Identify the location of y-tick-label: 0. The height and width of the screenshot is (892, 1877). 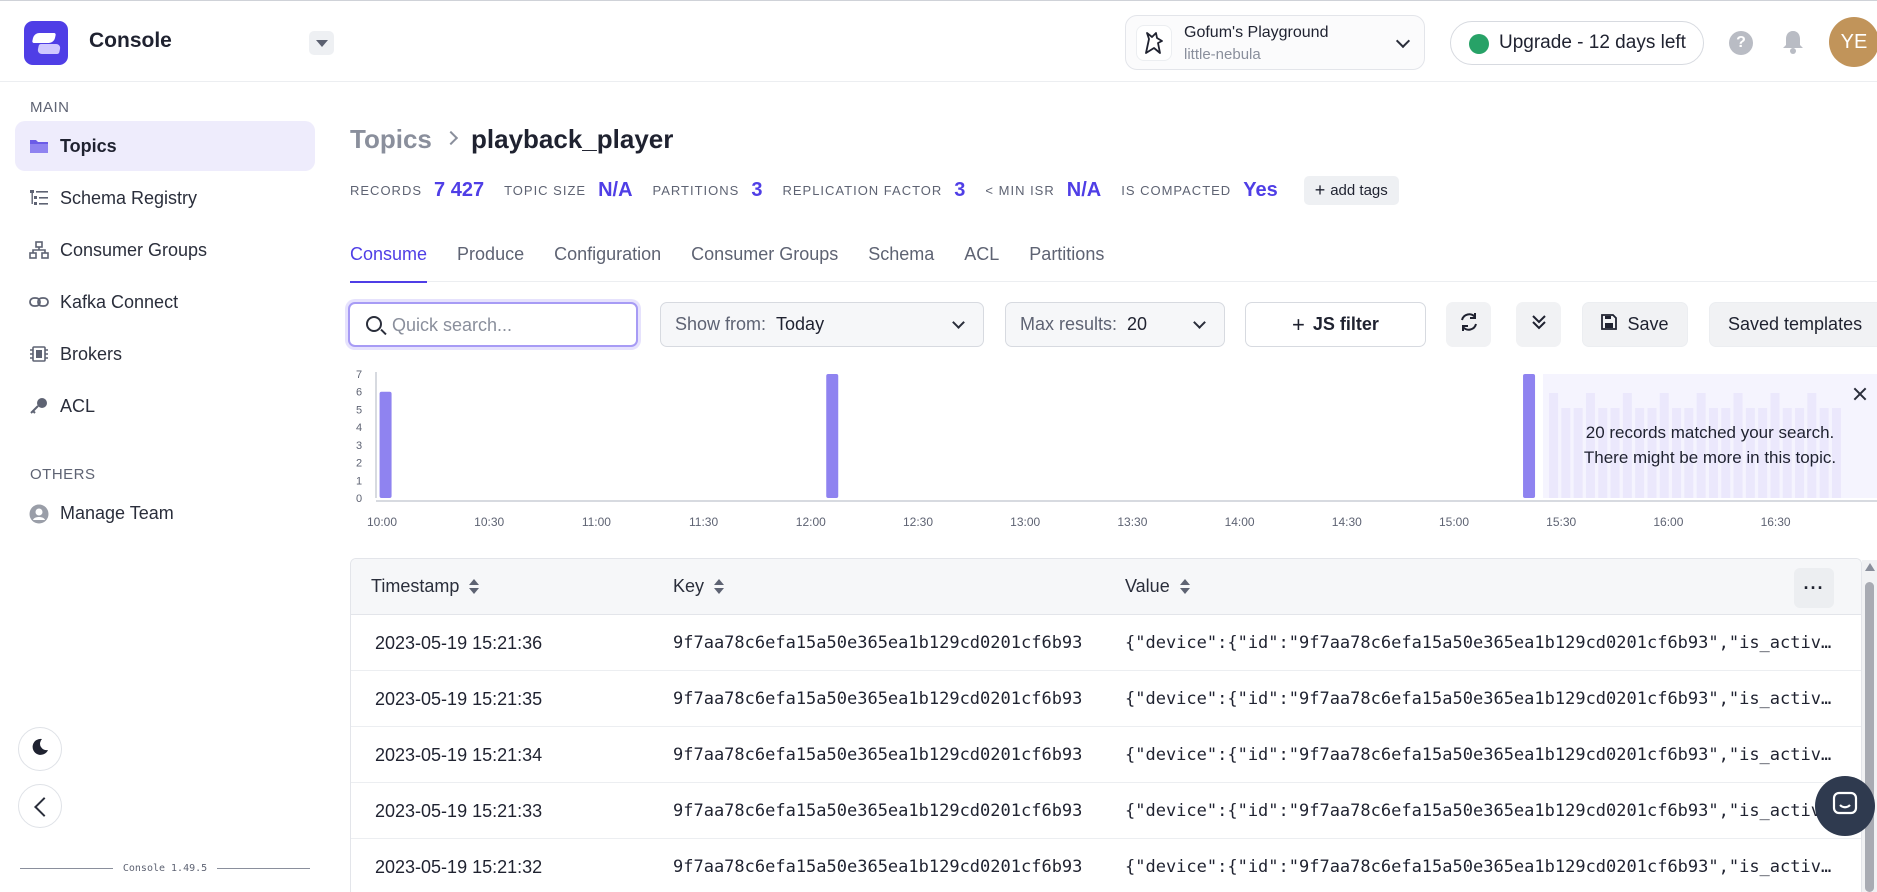
(359, 499).